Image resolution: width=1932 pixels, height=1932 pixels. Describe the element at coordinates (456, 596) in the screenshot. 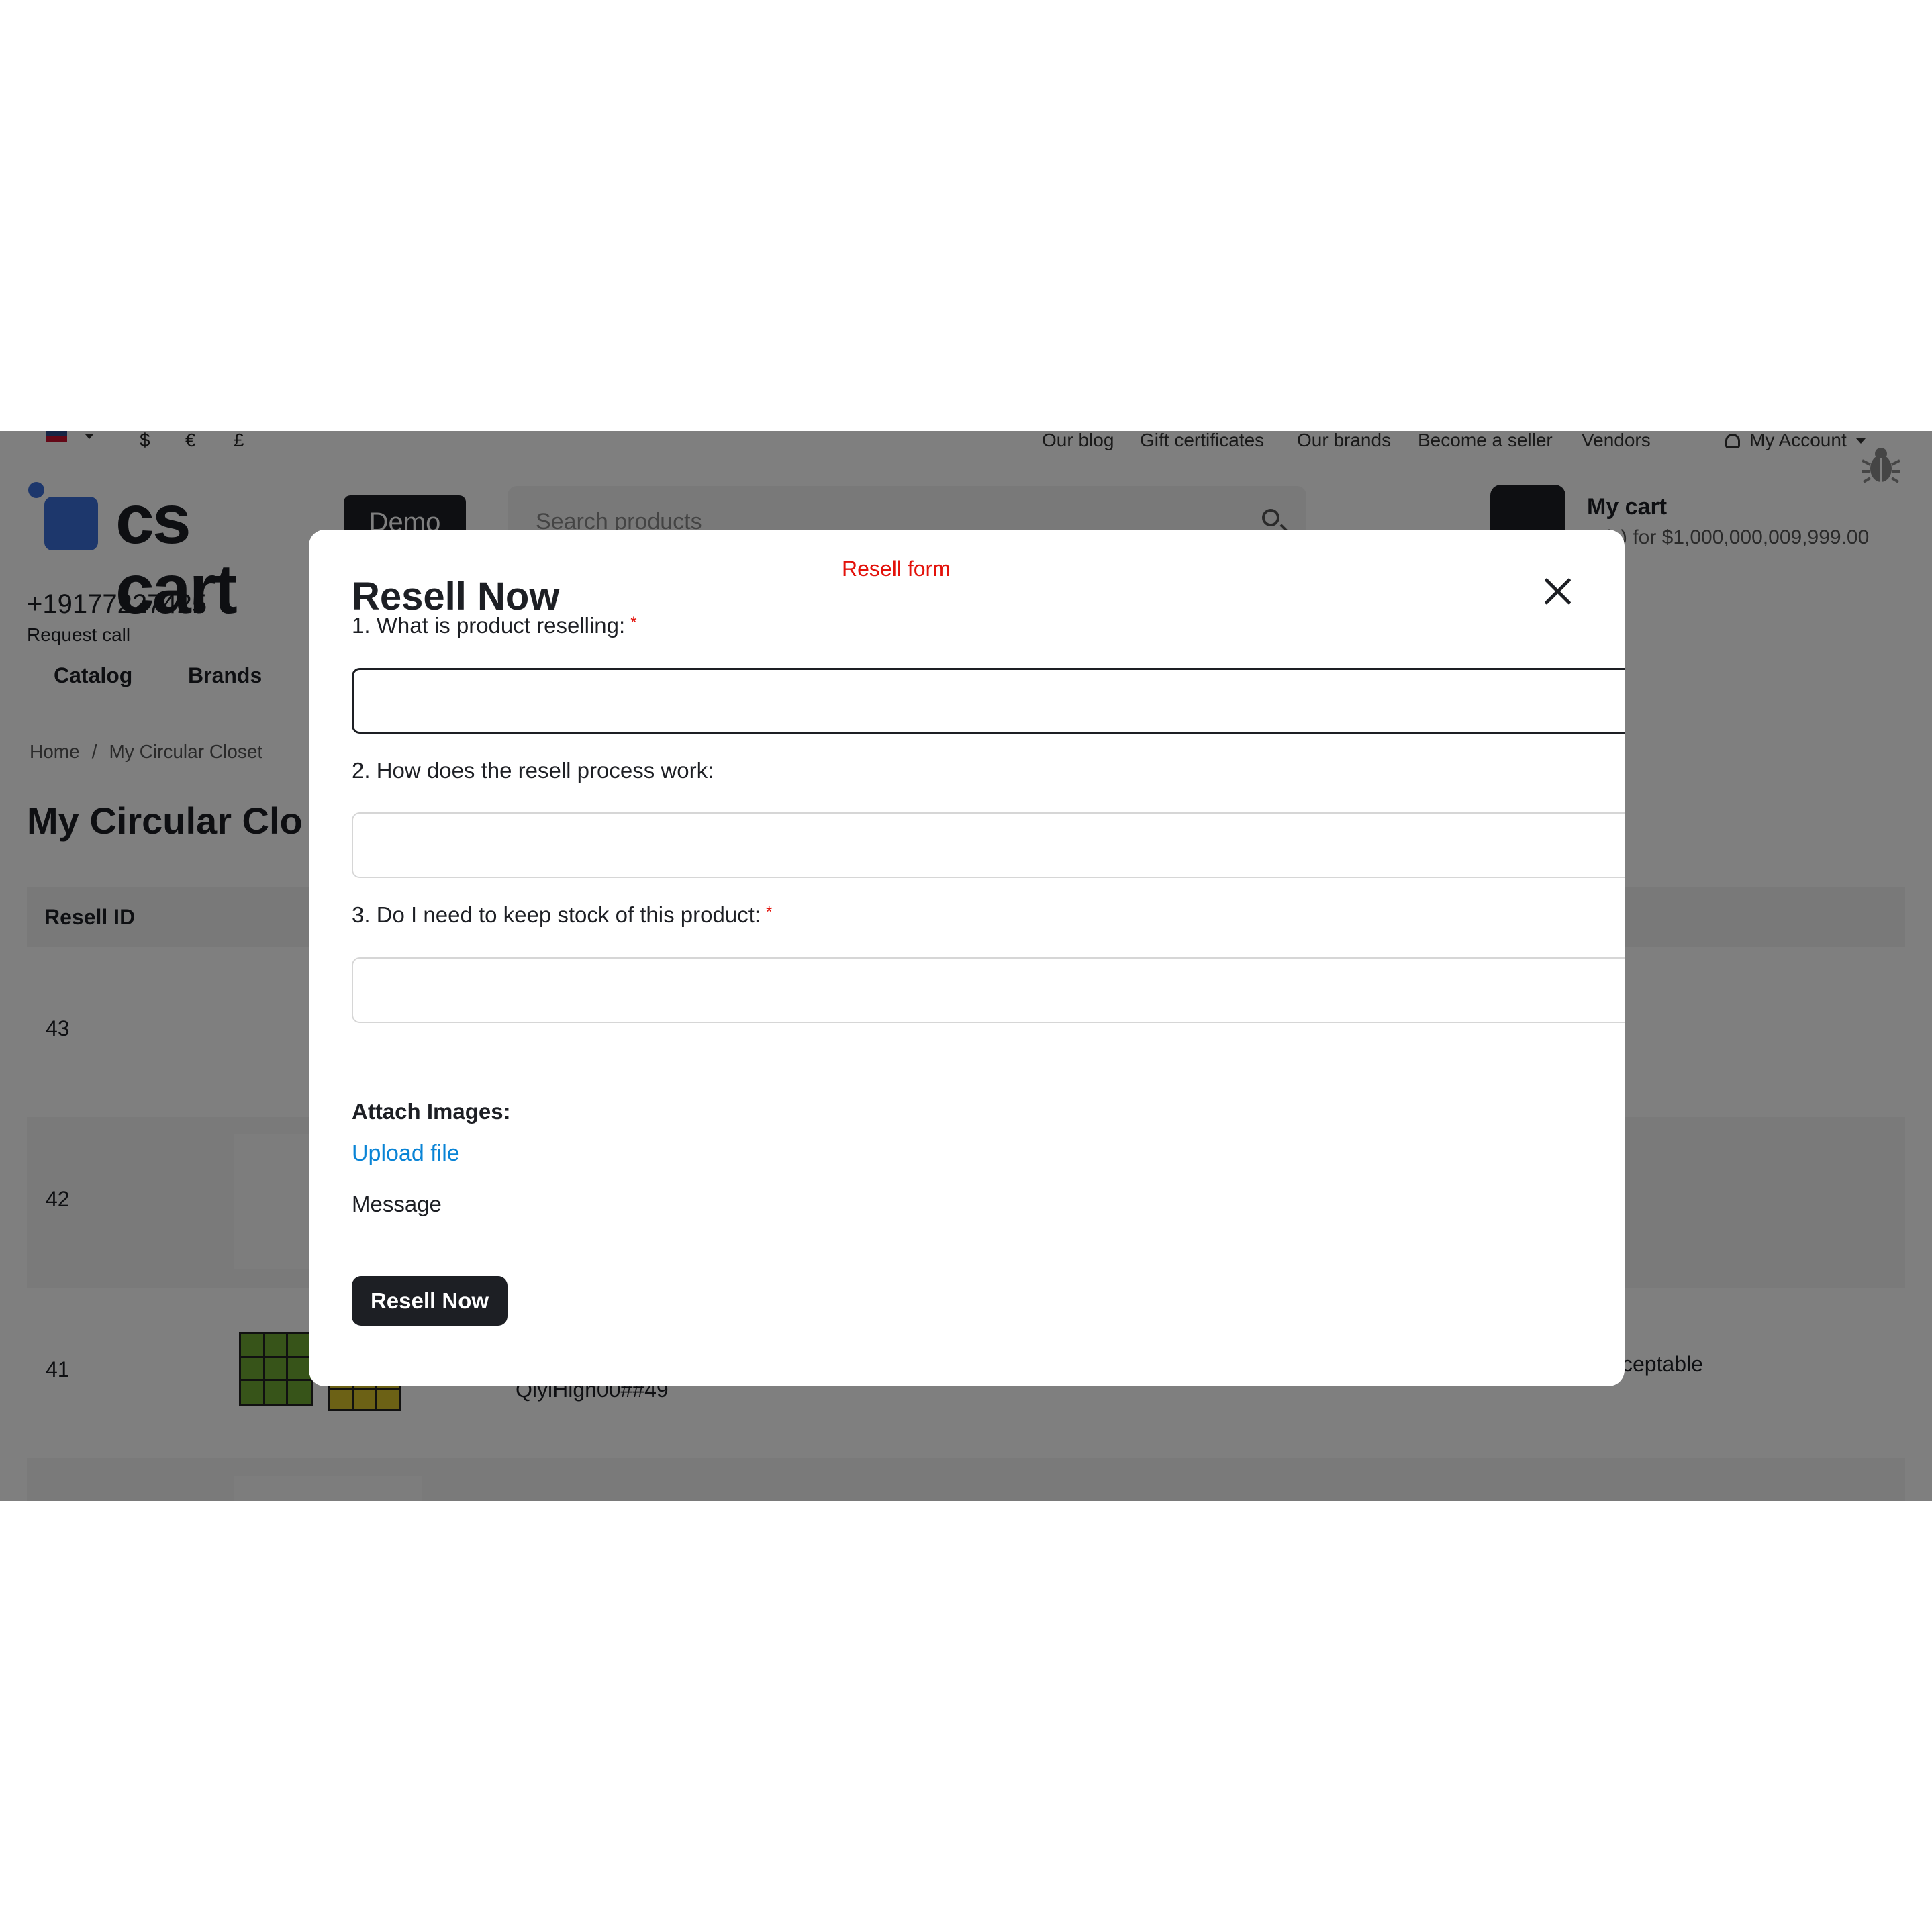

I see `modal-title: Resell Now` at that location.